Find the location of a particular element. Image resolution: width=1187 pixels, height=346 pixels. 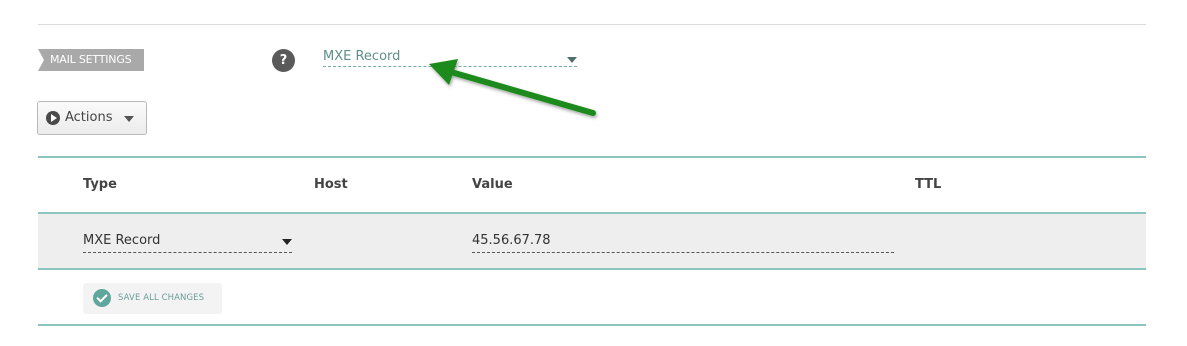

actions-button: Actions is located at coordinates (92, 118).